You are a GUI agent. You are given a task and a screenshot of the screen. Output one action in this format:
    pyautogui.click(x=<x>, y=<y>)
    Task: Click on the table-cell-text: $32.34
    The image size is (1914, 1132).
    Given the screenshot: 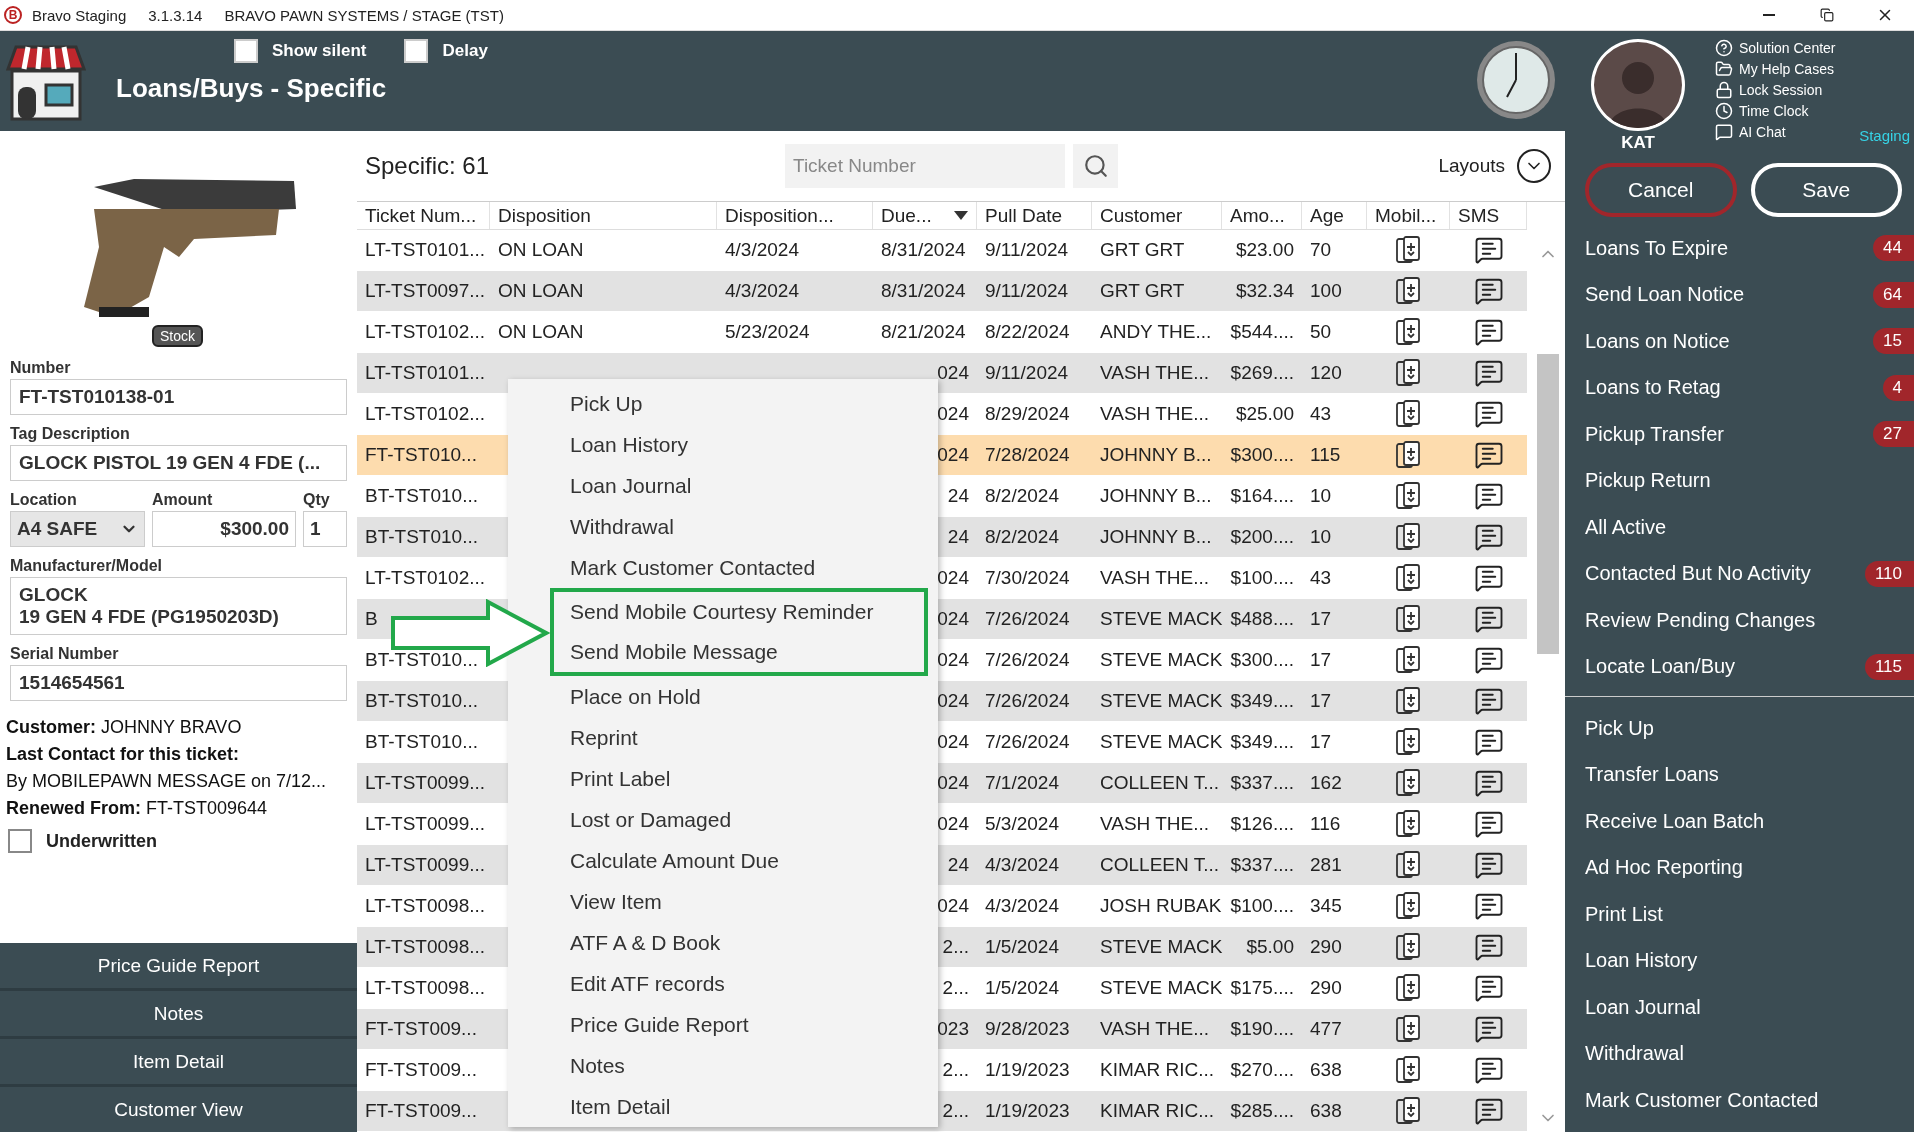 What is the action you would take?
    pyautogui.click(x=1264, y=291)
    